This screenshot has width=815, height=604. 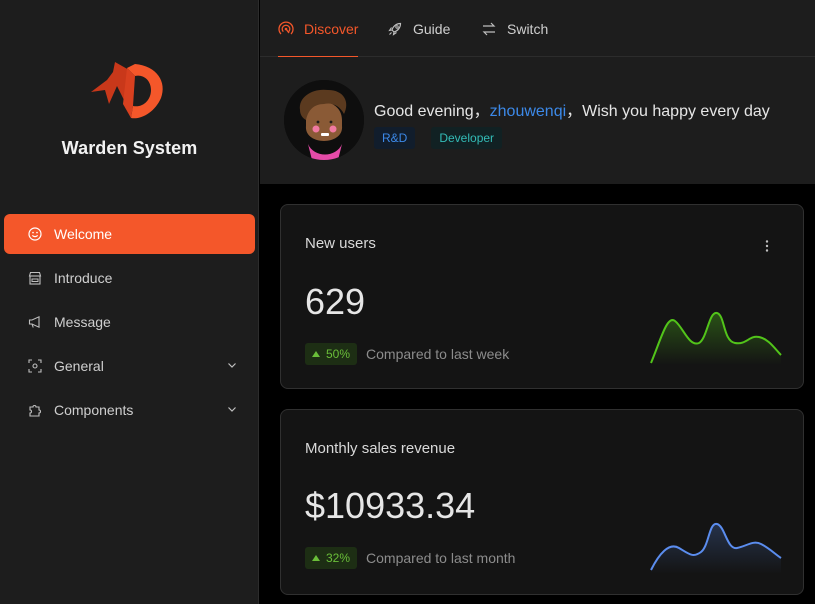 I want to click on sidebar-item-message: Message, so click(x=129, y=322).